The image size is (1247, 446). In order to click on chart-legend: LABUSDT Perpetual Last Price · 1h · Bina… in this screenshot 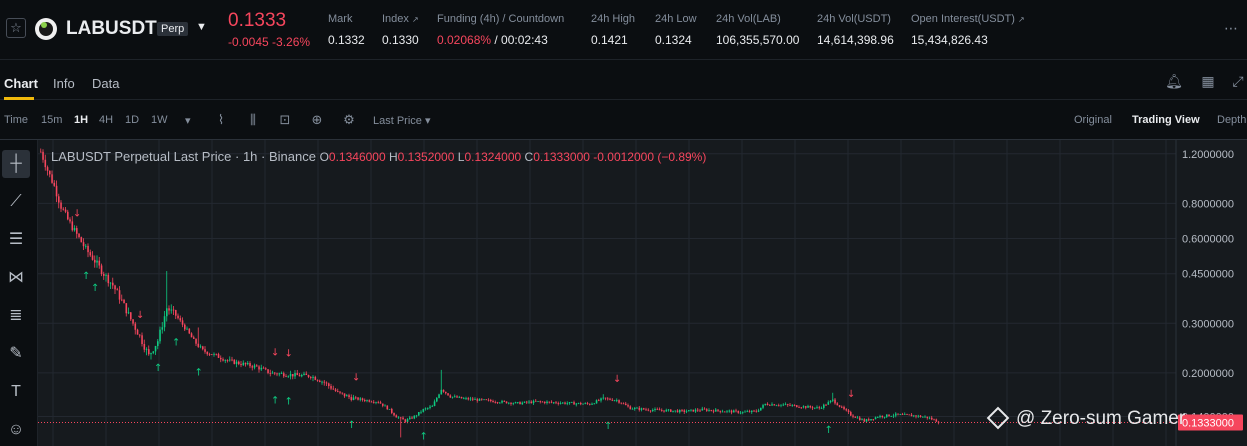, I will do `click(378, 156)`.